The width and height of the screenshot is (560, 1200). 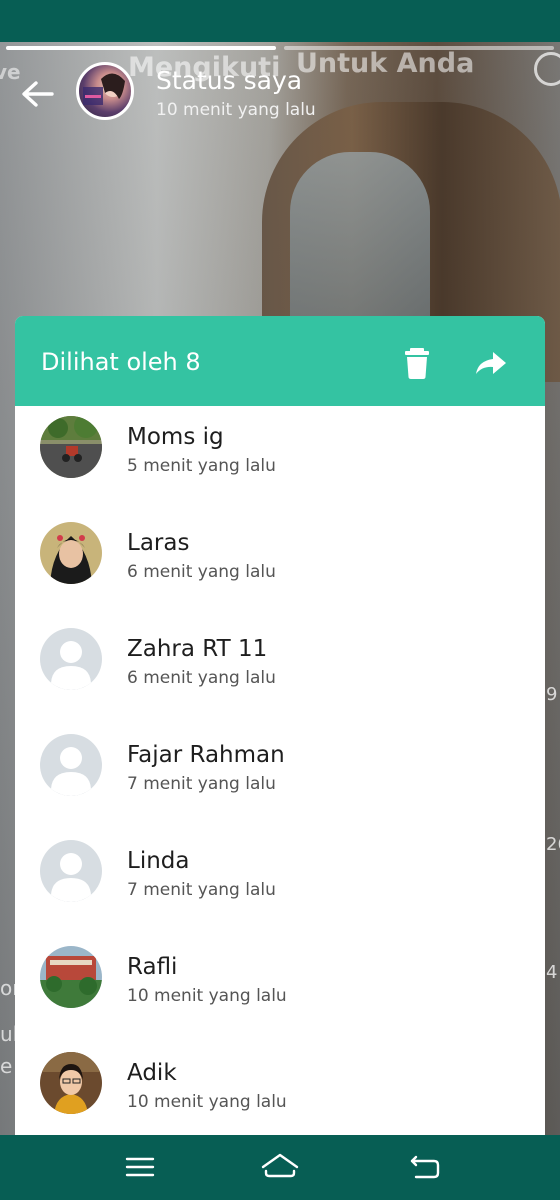 What do you see at coordinates (385, 63) in the screenshot?
I see `background-tab-for-you: Untuk Anda` at bounding box center [385, 63].